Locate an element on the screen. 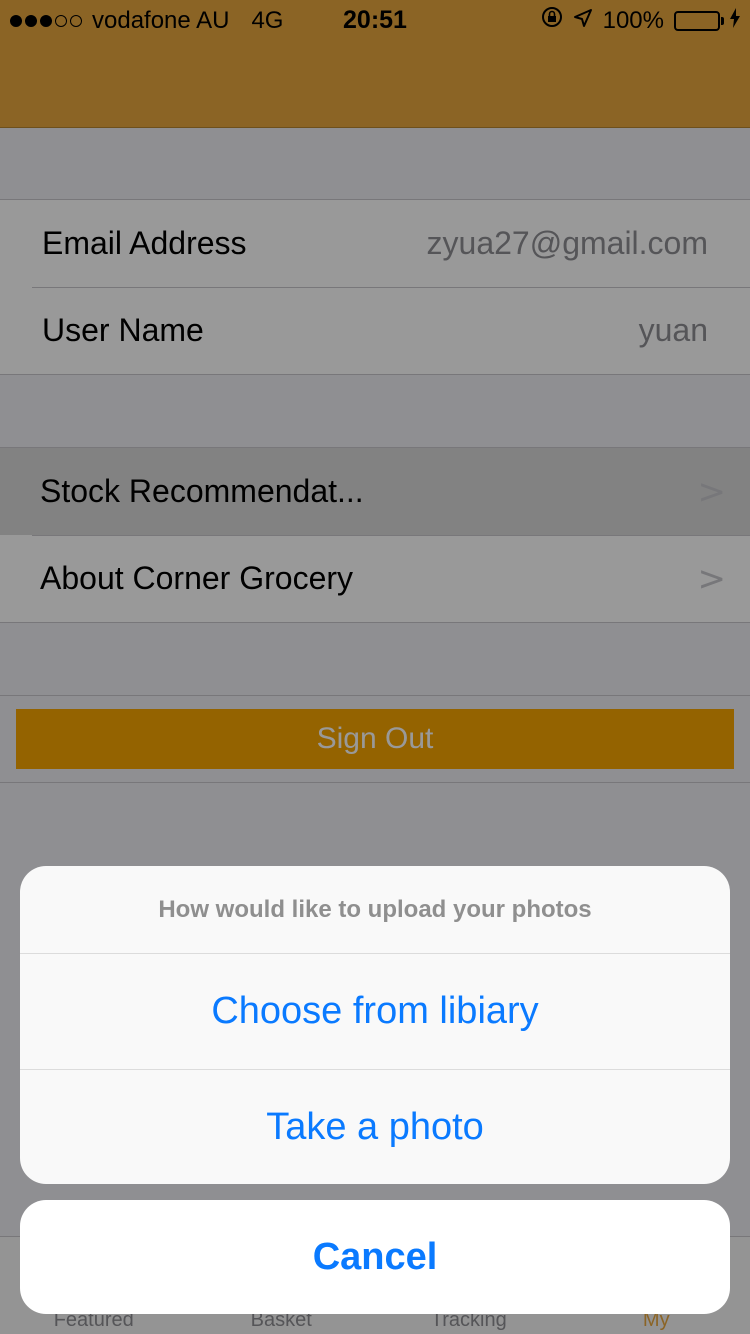 This screenshot has width=750, height=1334. cancel-button: Cancel is located at coordinates (375, 1257).